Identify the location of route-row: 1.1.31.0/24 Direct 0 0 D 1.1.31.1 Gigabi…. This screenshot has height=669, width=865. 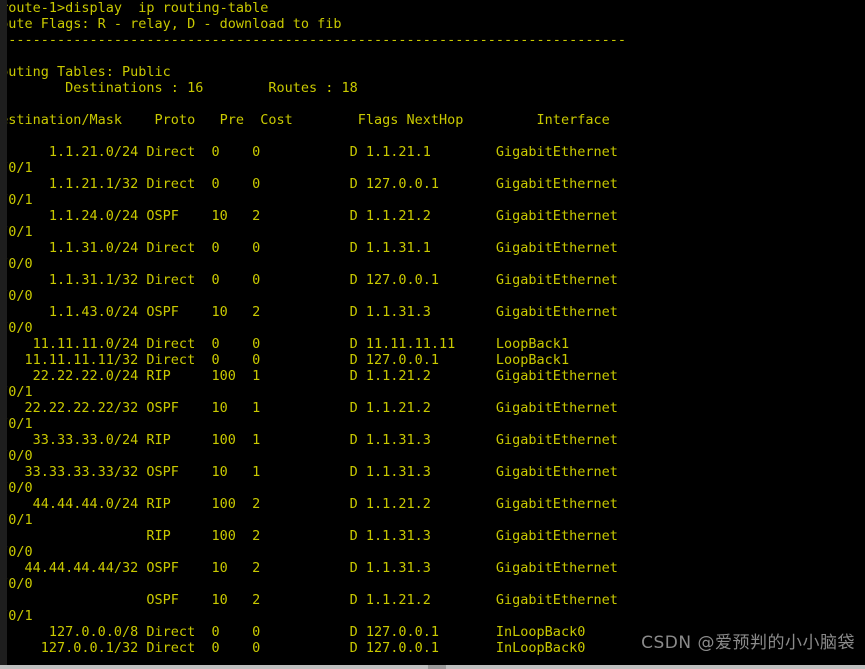
(309, 248).